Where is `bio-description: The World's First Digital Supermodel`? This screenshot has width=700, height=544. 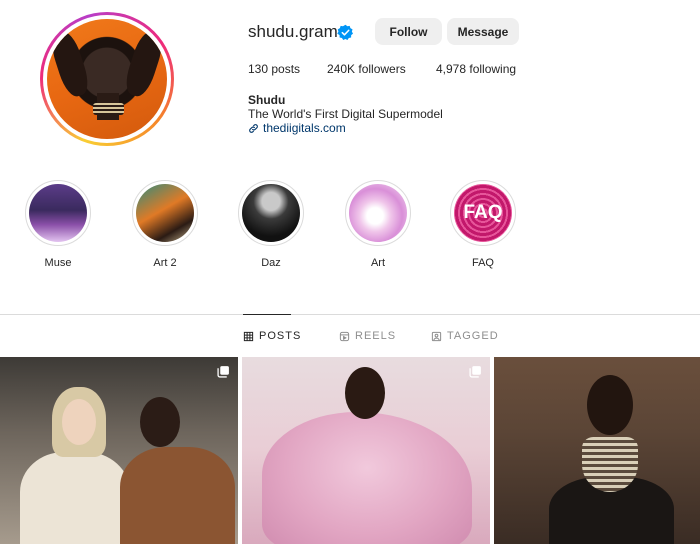
bio-description: The World's First Digital Supermodel is located at coordinates (345, 114).